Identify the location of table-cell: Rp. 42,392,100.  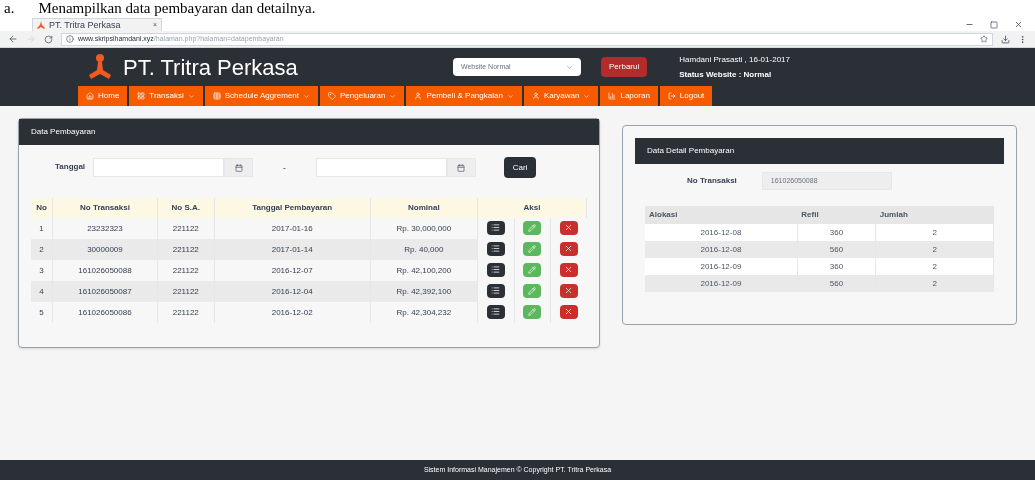
(424, 291).